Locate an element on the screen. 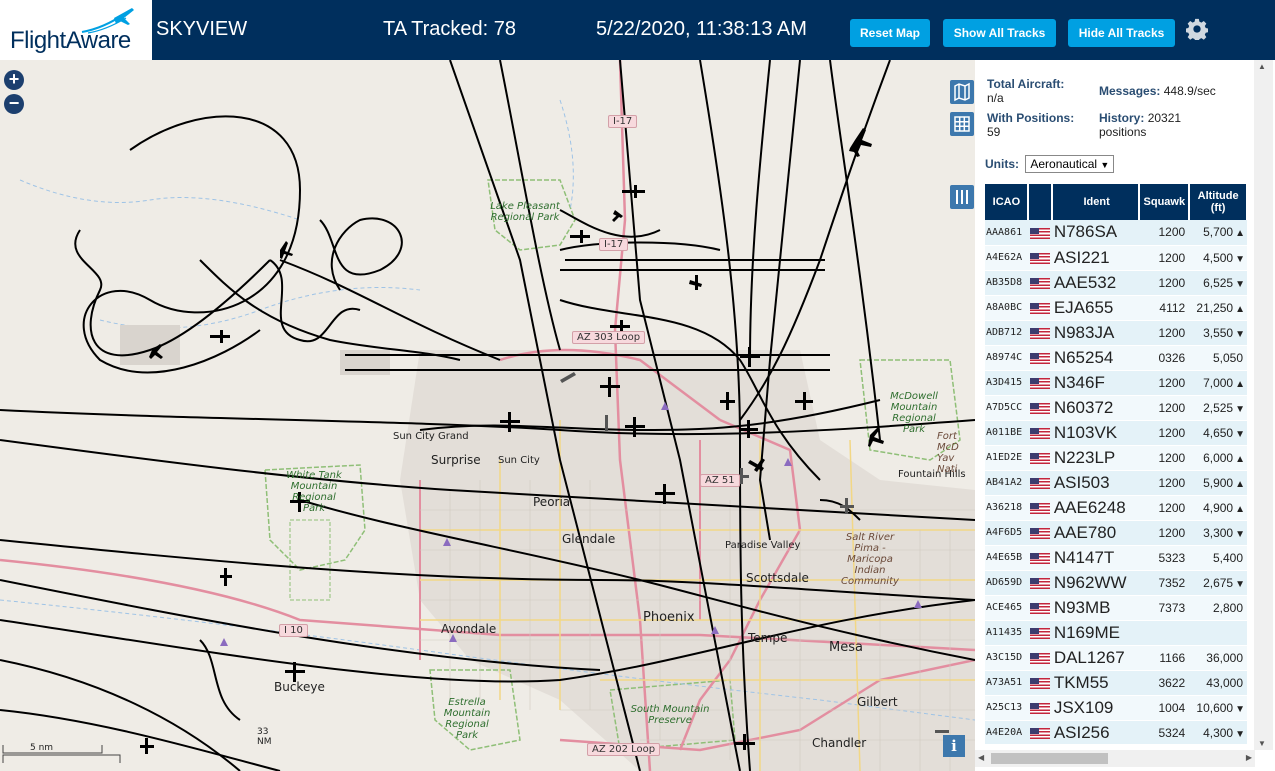  table-row: AAA861 N786SA 1200 5,700 ▲ is located at coordinates (1116, 233).